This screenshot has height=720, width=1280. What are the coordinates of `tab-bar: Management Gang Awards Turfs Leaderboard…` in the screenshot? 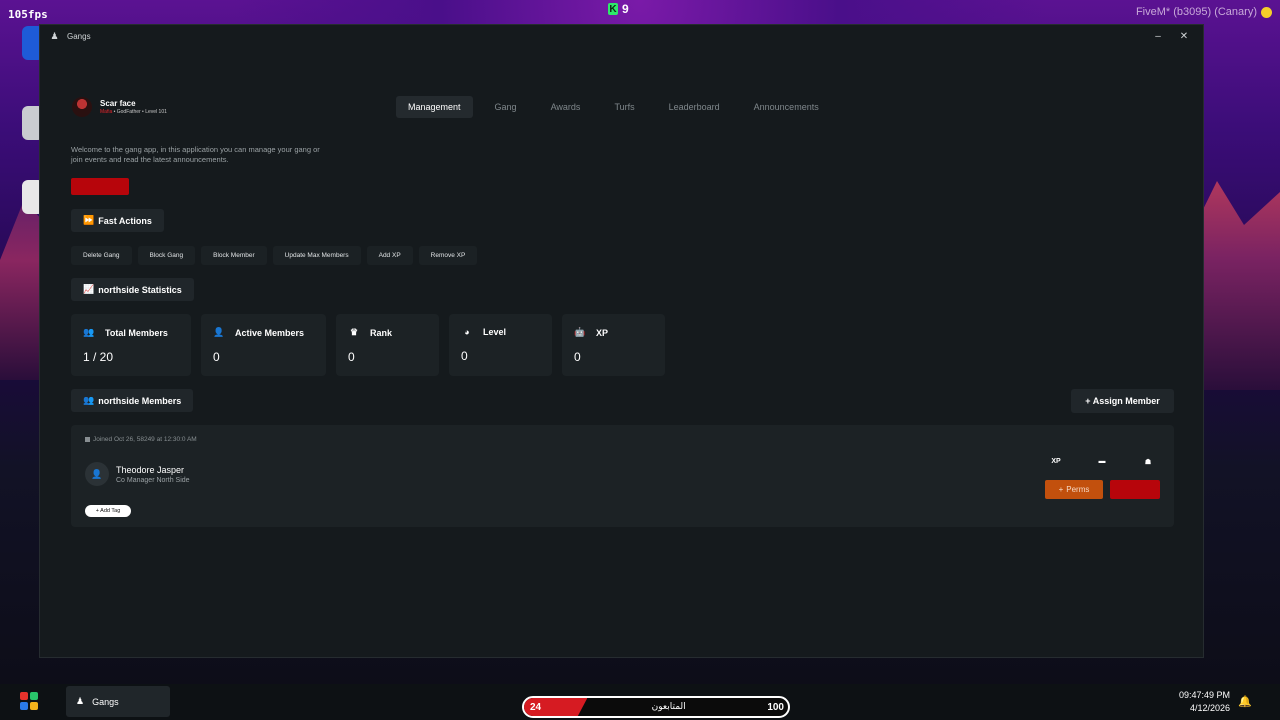 It's located at (618, 107).